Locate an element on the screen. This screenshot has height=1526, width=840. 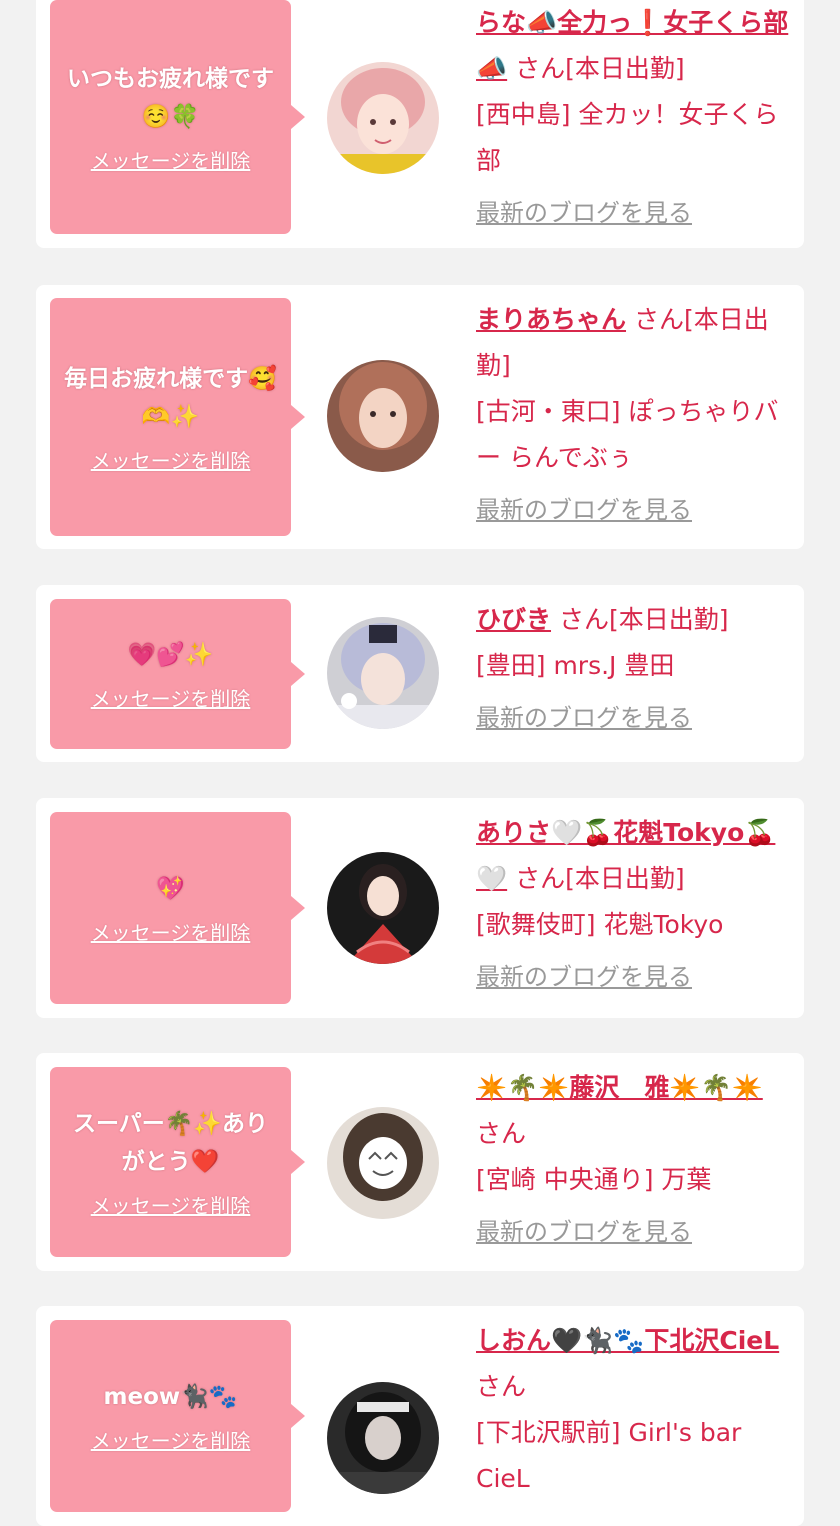
message-bubble: meow🐈‍⬛🐾 メッセージを削除 is located at coordinates (177, 1416).